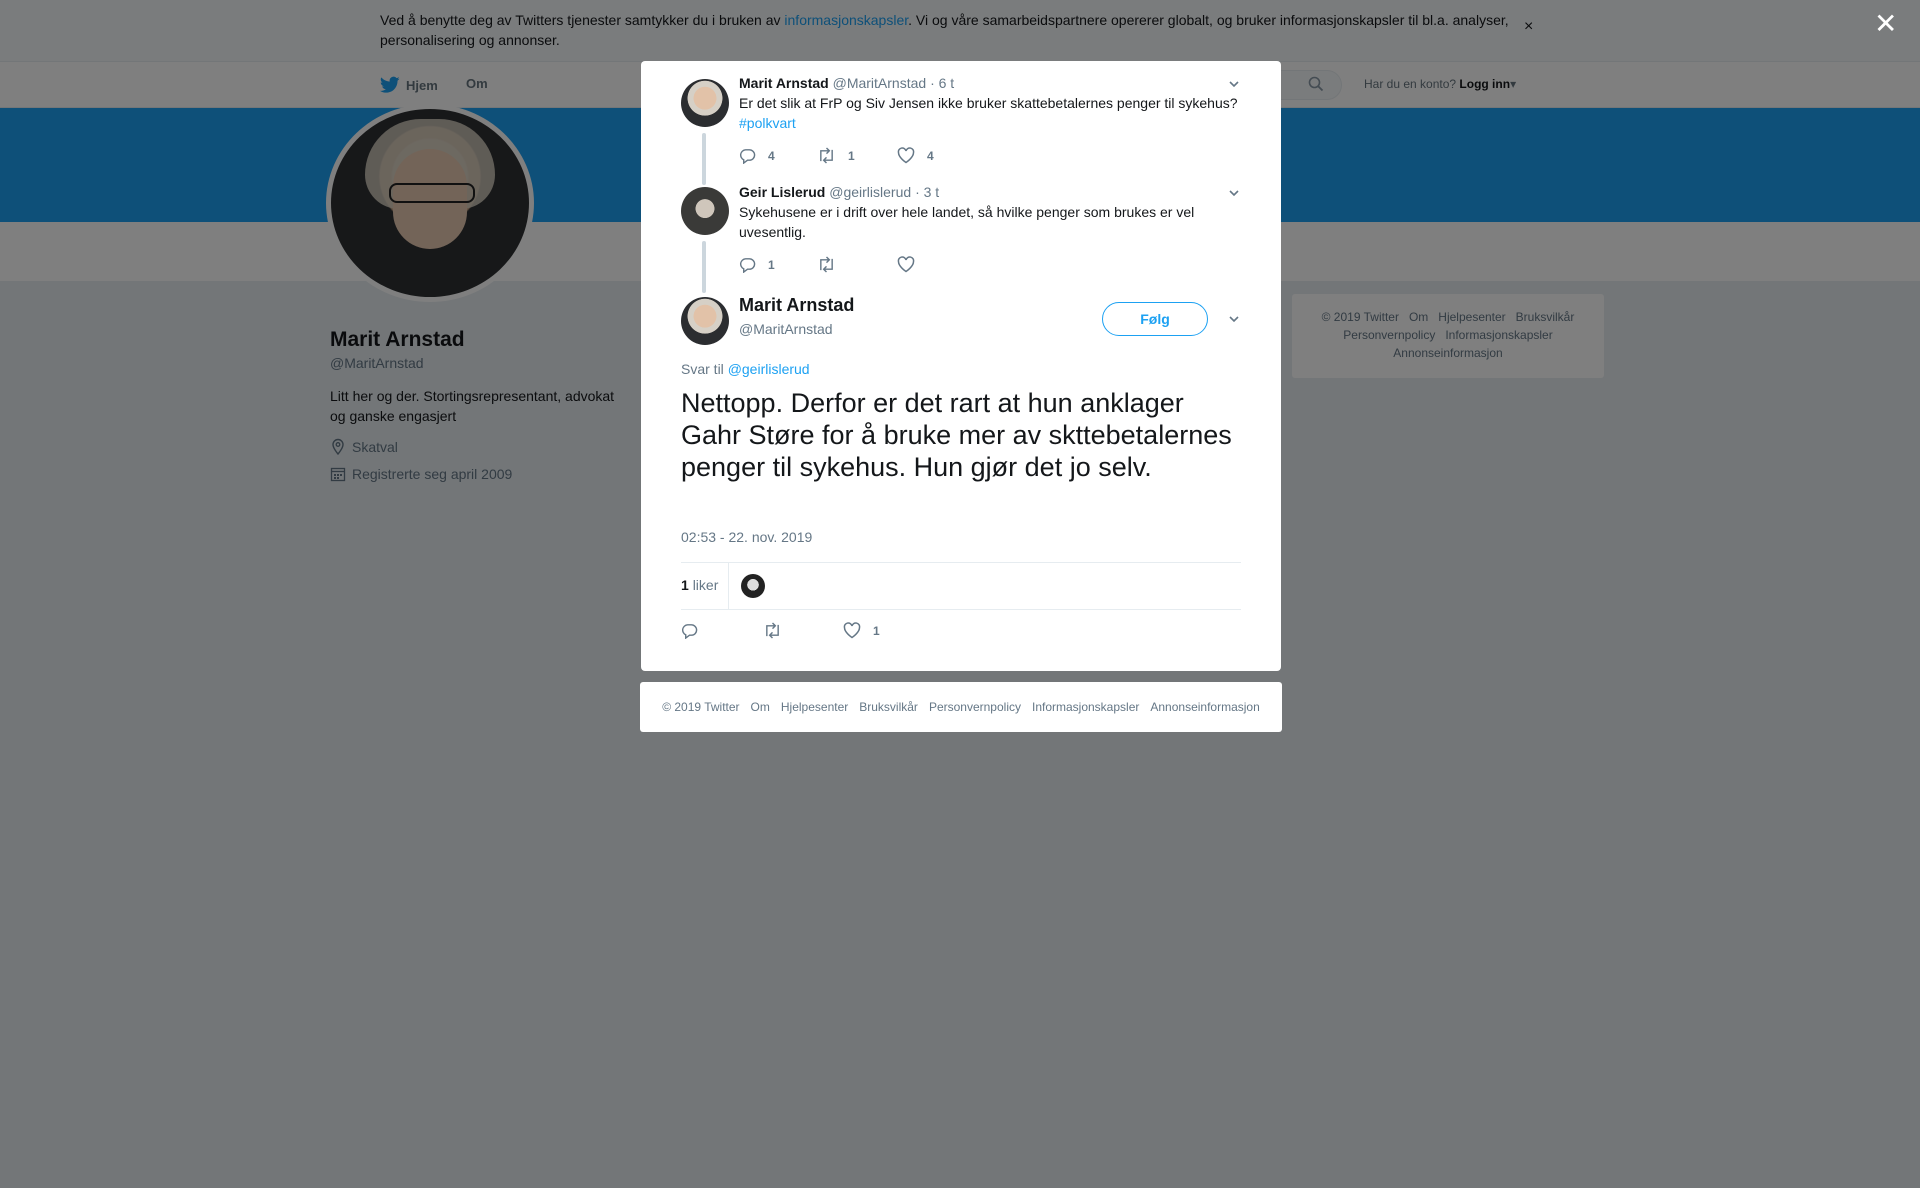 Image resolution: width=1920 pixels, height=1188 pixels. I want to click on likes-count: 1 liker, so click(699, 585).